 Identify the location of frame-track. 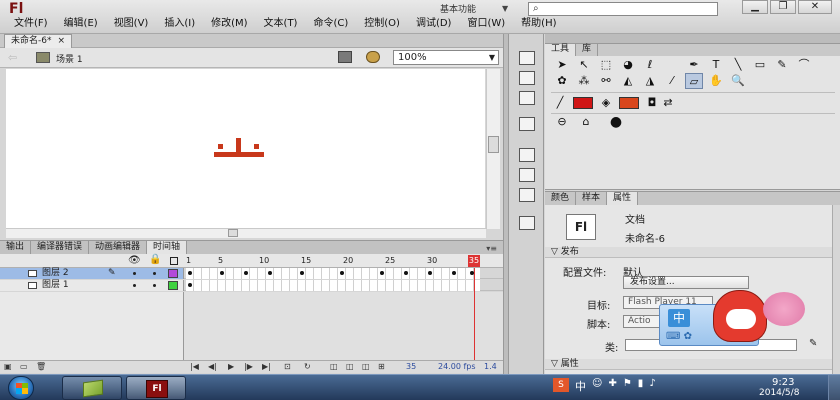
(333, 285).